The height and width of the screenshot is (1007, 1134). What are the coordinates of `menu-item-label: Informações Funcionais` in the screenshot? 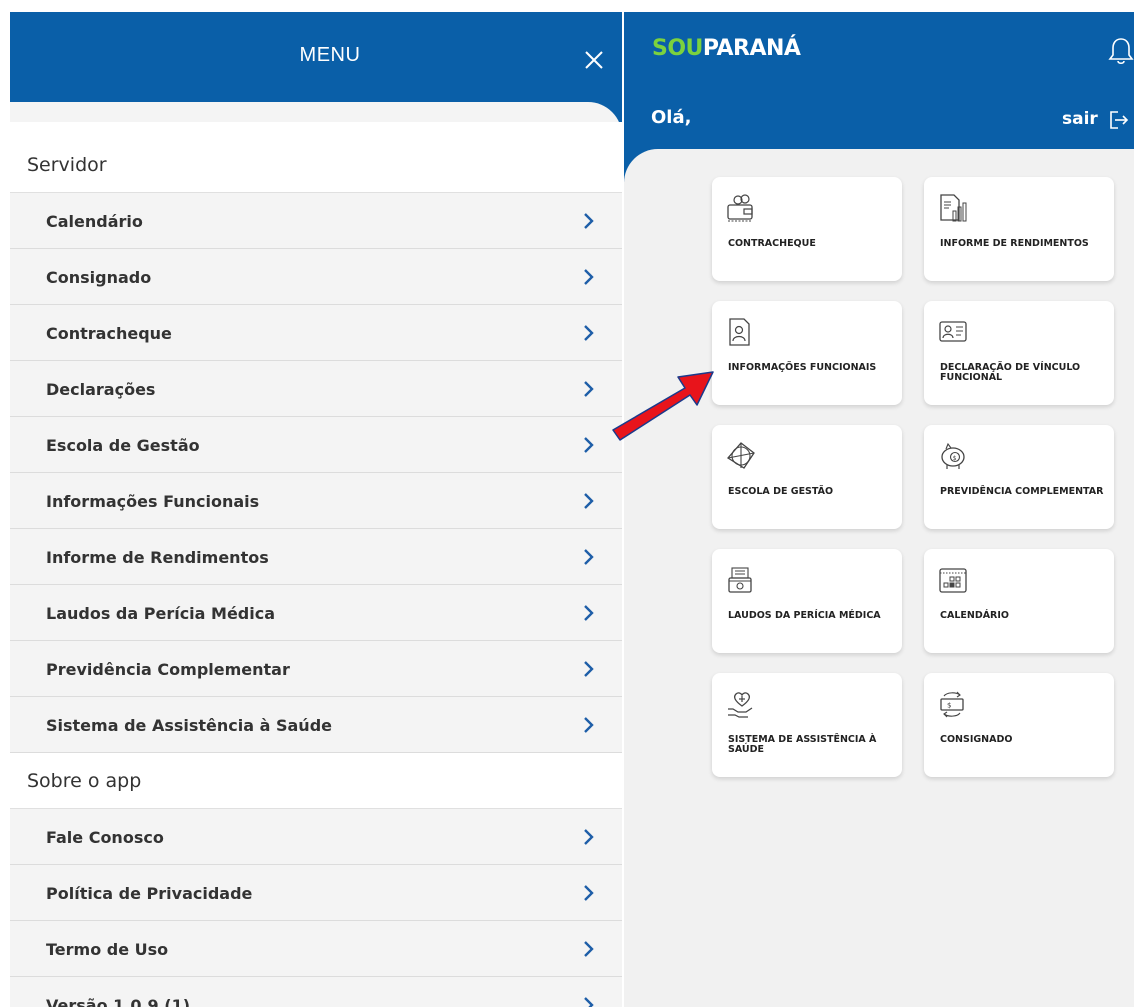 It's located at (153, 501).